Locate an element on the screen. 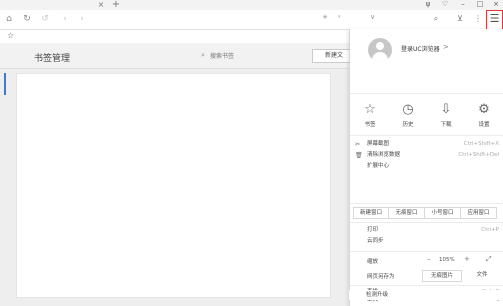 This screenshot has width=503, height=306. settings-action: ⚙ 设置 is located at coordinates (484, 114).